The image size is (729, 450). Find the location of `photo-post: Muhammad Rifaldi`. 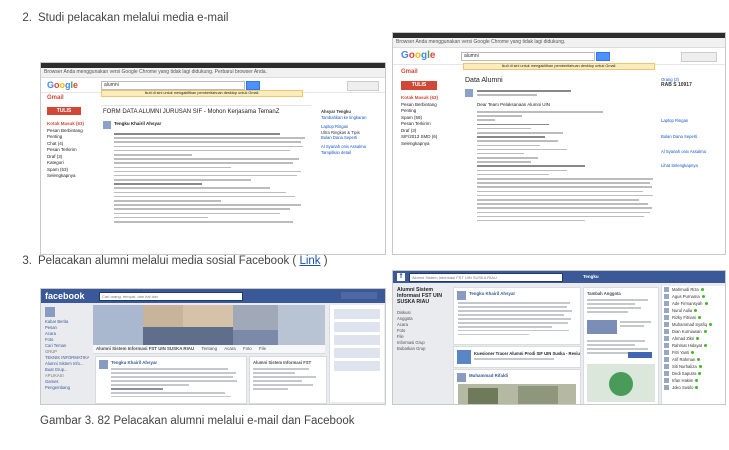

photo-post: Muhammad Rifaldi is located at coordinates (517, 386).